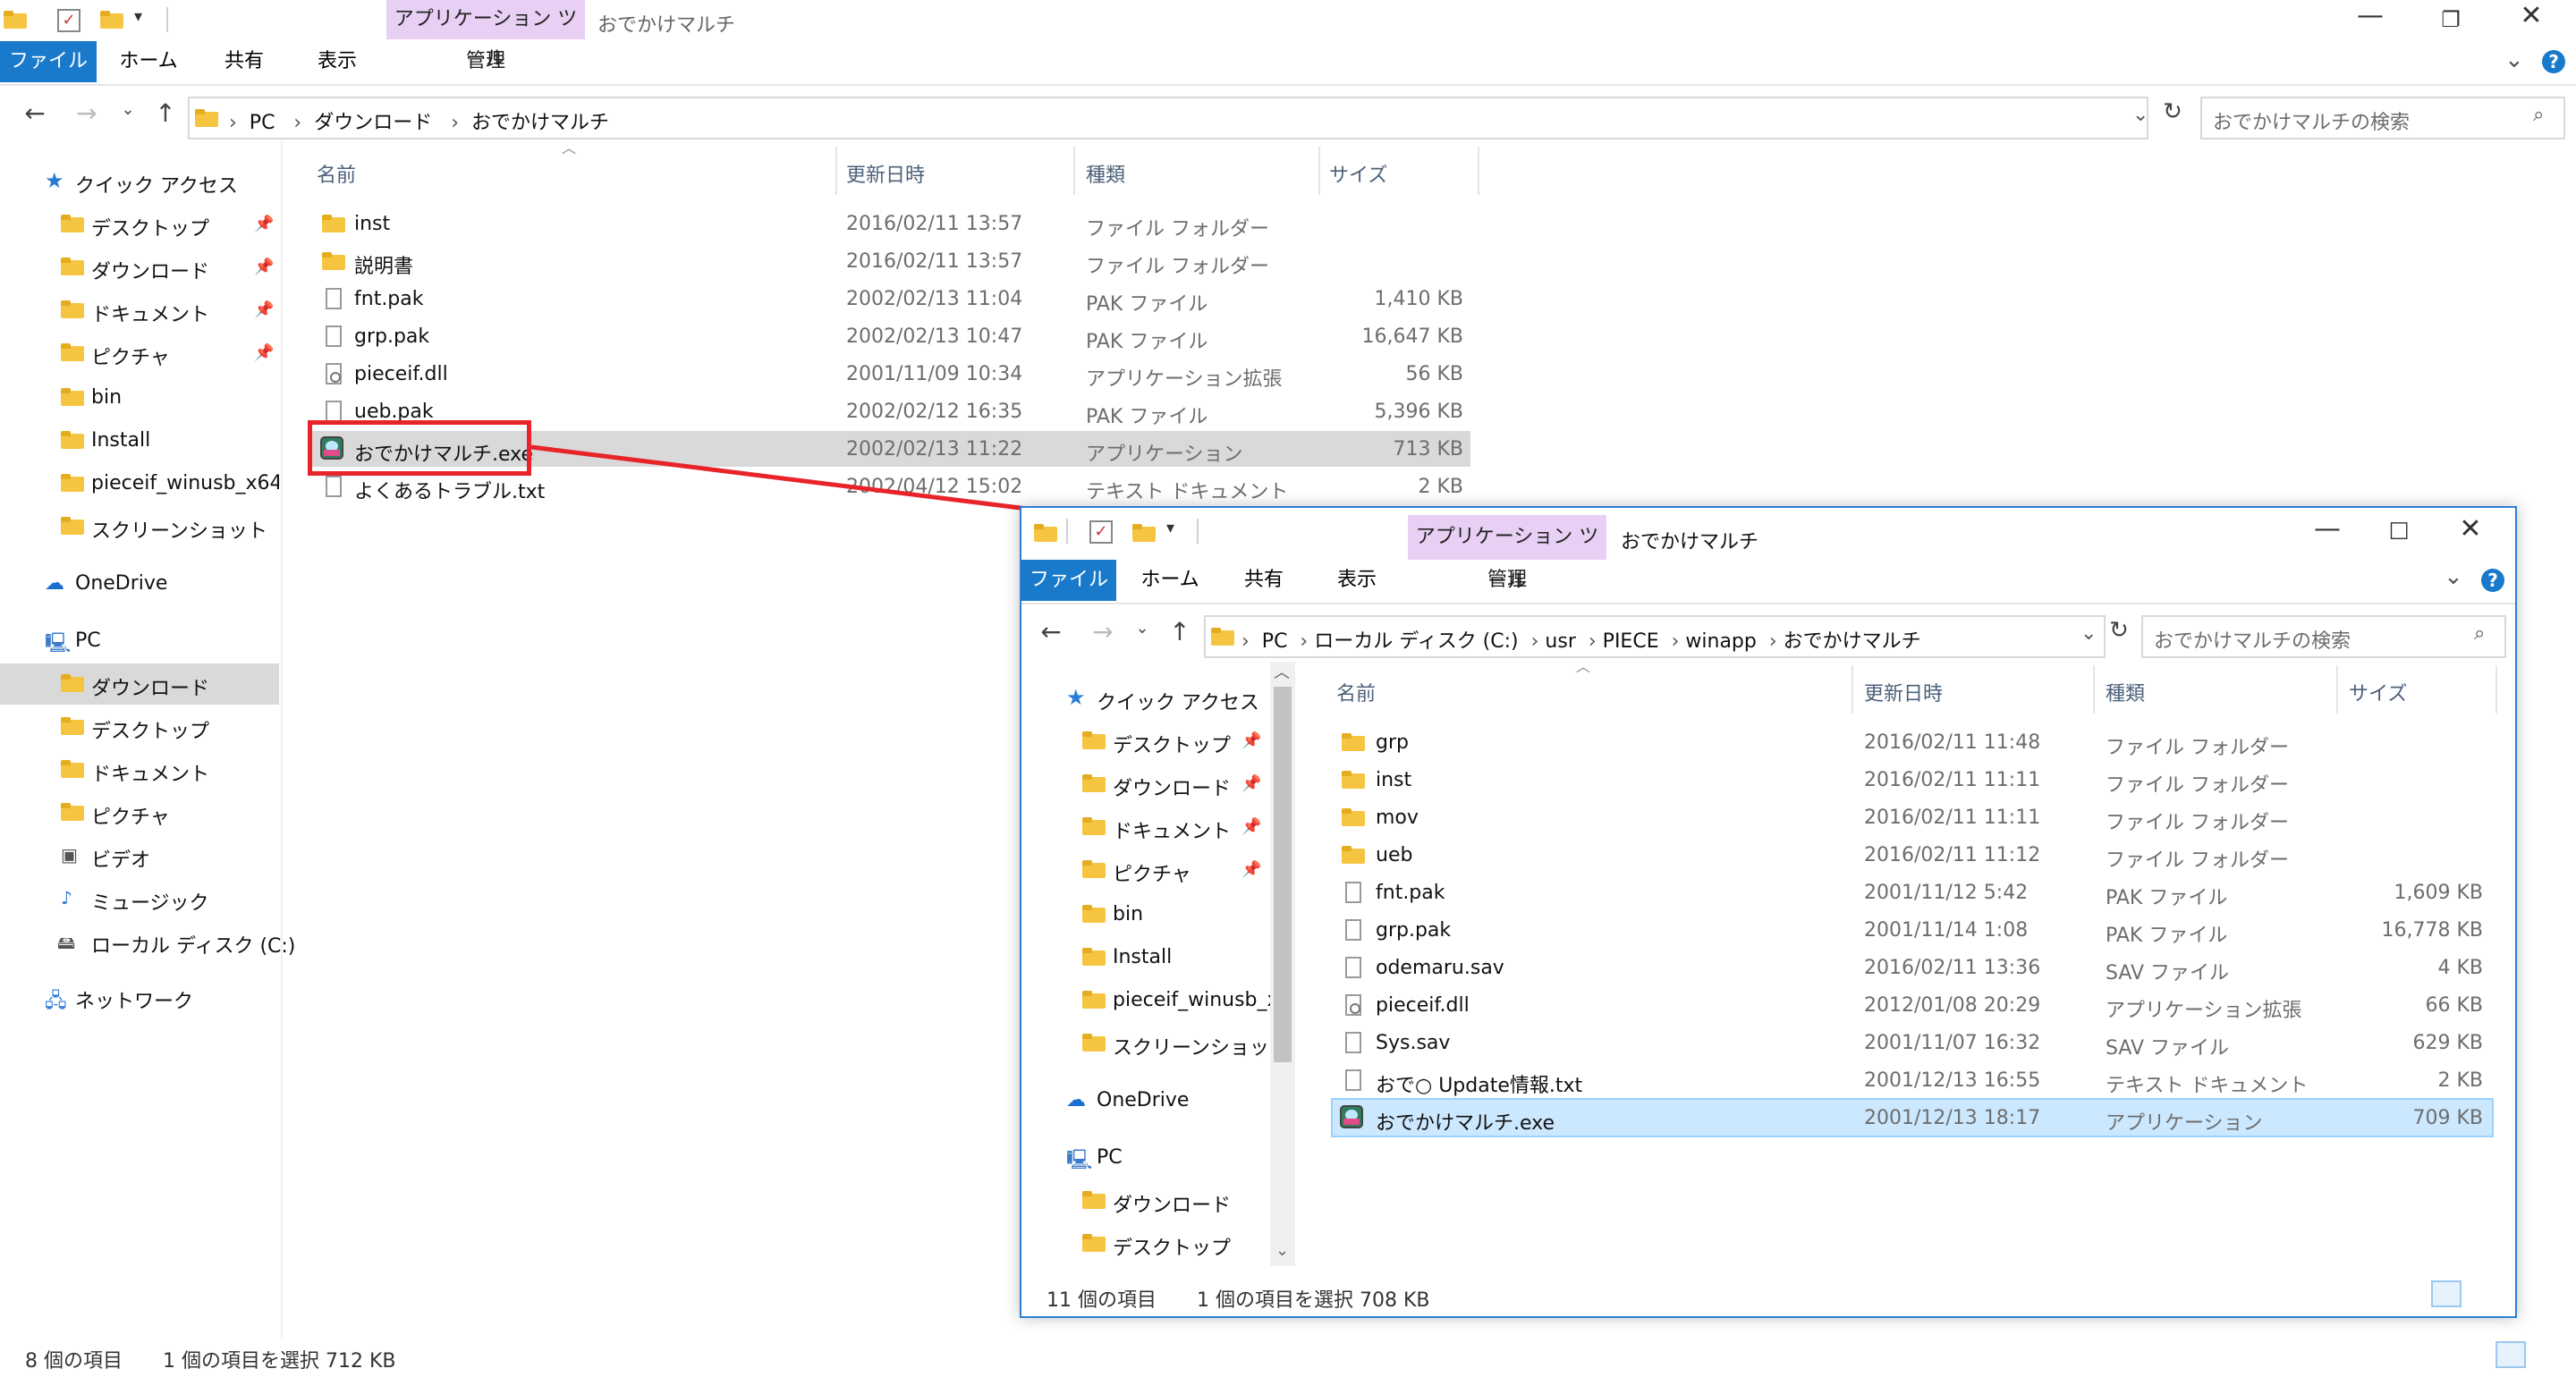 This screenshot has width=2576, height=1377. I want to click on breadcrumb-local-disk: ローカル ディスク (C:), so click(1416, 641).